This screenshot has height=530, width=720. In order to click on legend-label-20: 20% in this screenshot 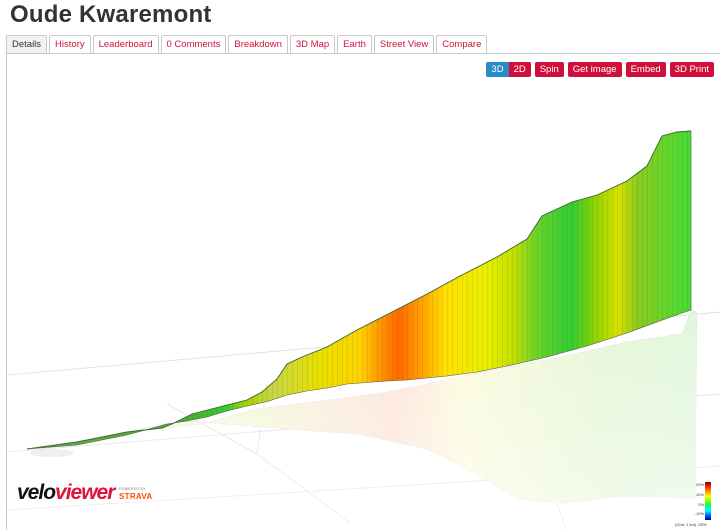, I will do `click(699, 484)`.